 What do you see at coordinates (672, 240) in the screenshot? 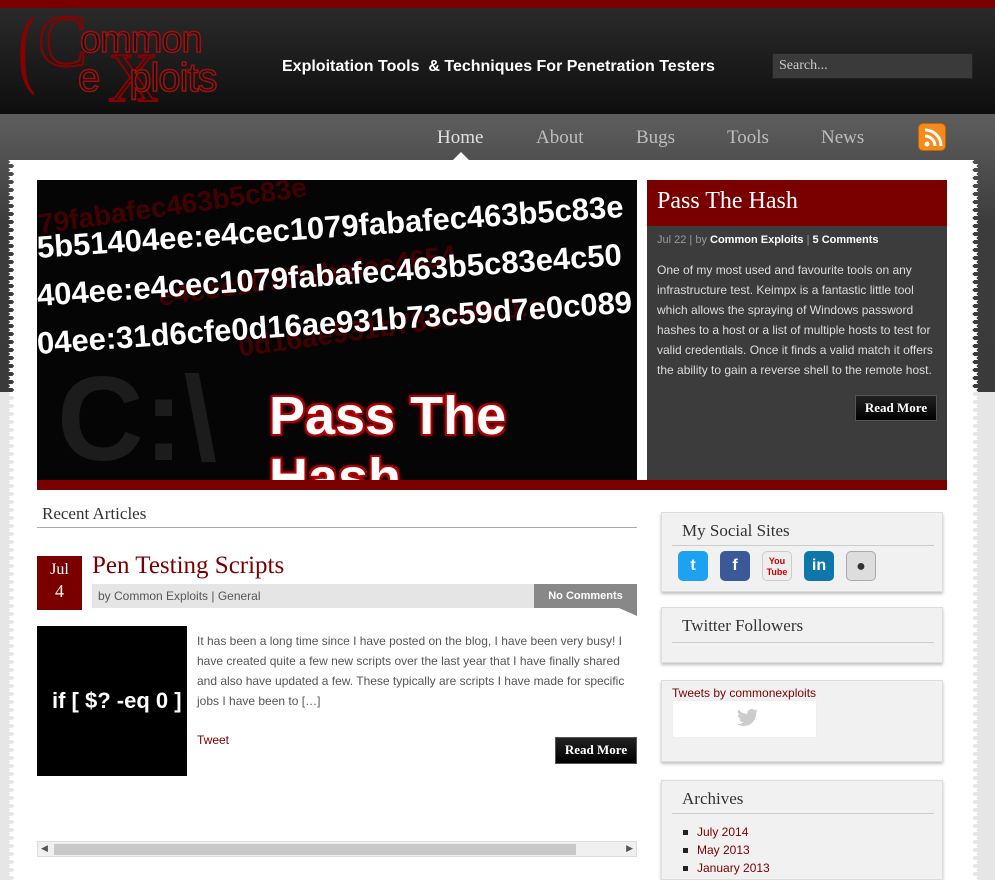
I see `featured-date: Jul 22` at bounding box center [672, 240].